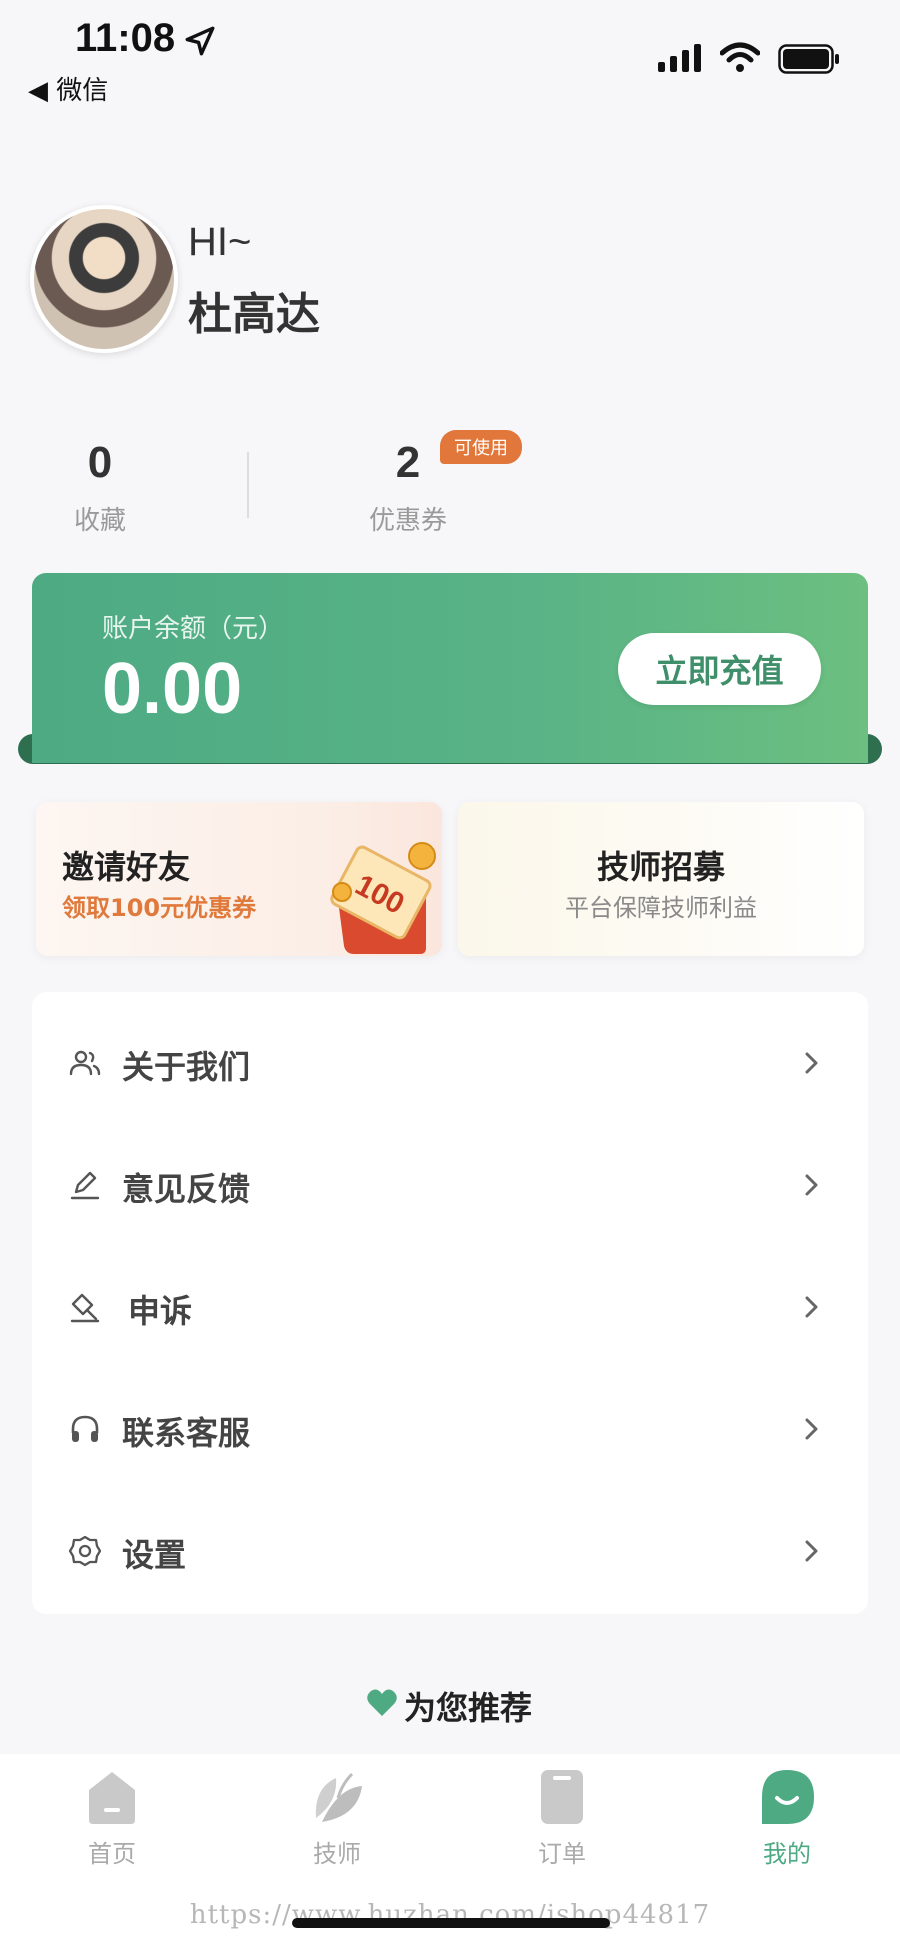  I want to click on wifi-icon, so click(740, 57).